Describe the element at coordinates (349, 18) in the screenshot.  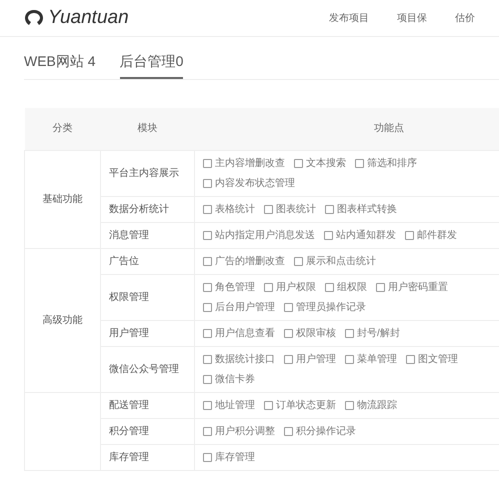
I see `nav-link: 发布项目` at that location.